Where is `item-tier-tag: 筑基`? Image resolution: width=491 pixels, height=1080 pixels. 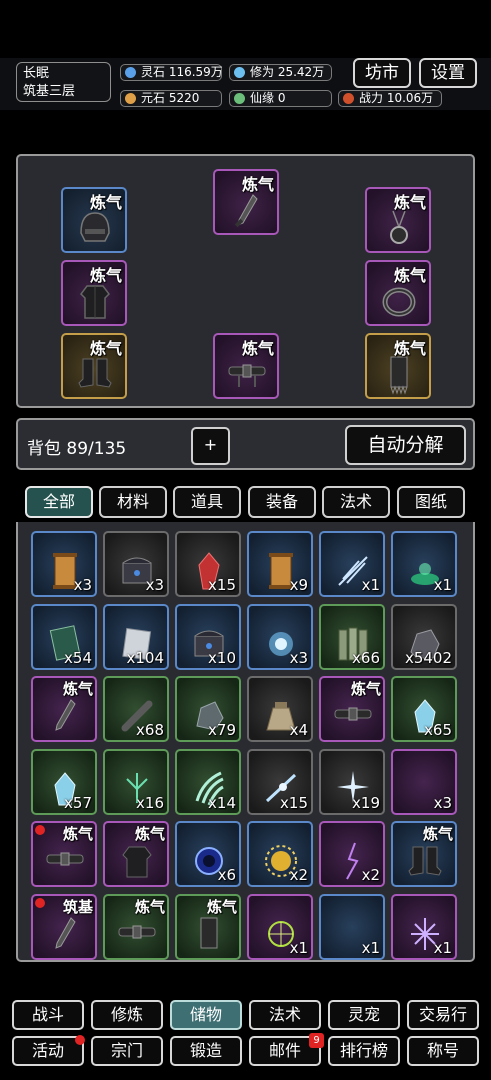
item-tier-tag: 筑基 is located at coordinates (77, 906).